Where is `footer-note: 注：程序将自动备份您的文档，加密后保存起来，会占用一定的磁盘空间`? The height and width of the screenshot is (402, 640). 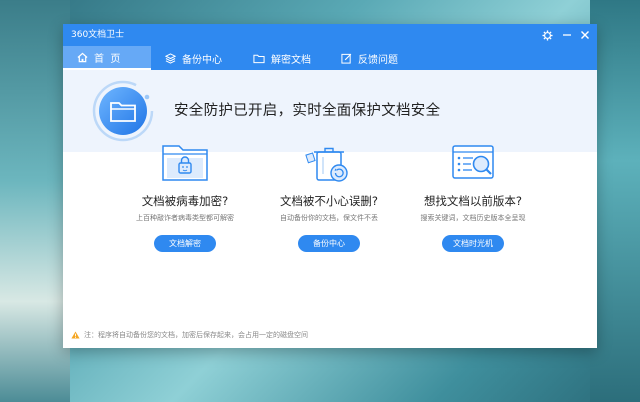
footer-note: 注：程序将自动备份您的文档，加密后保存起来，会占用一定的磁盘空间 is located at coordinates (189, 335).